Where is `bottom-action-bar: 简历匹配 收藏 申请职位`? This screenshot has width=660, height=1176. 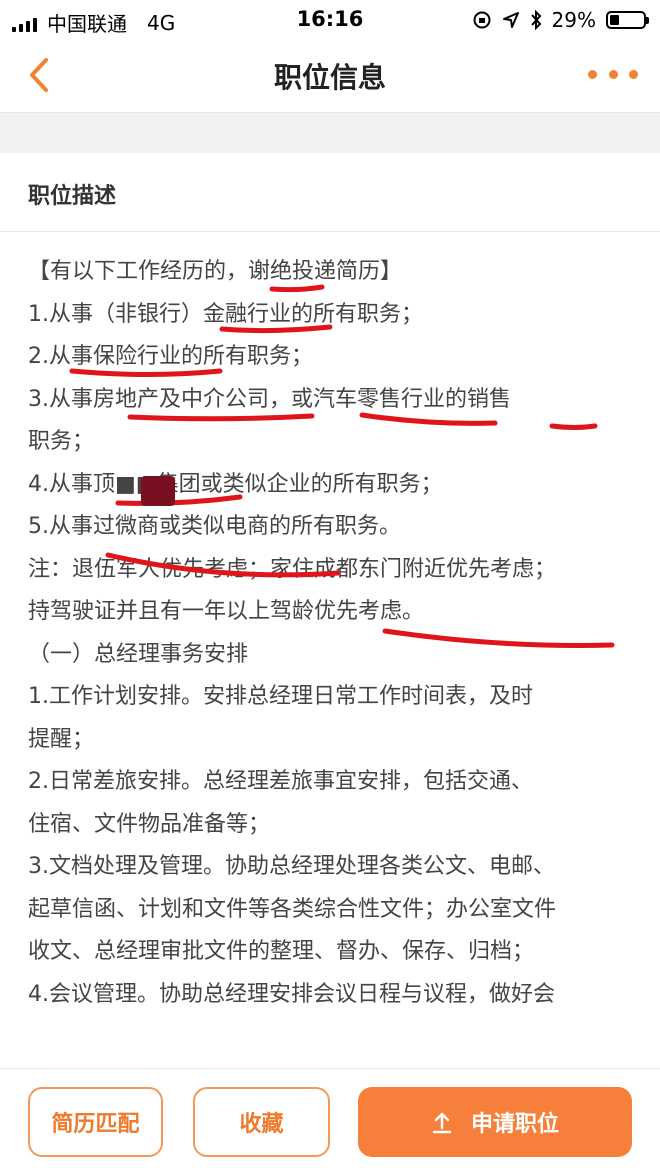 bottom-action-bar: 简历匹配 收藏 申请职位 is located at coordinates (330, 1122).